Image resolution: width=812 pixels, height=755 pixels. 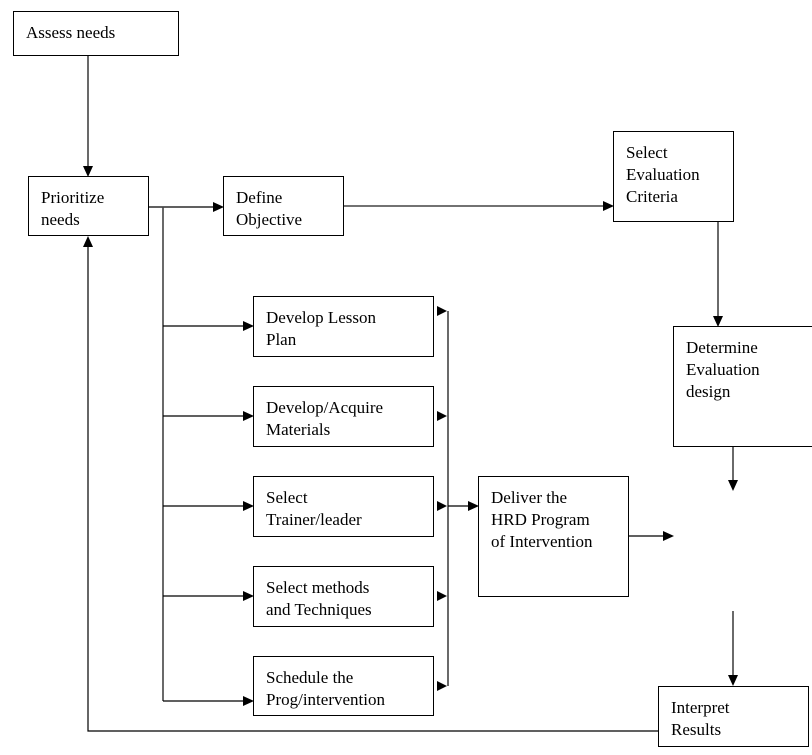 I want to click on node-assess-needs: Assess needs, so click(x=96, y=33).